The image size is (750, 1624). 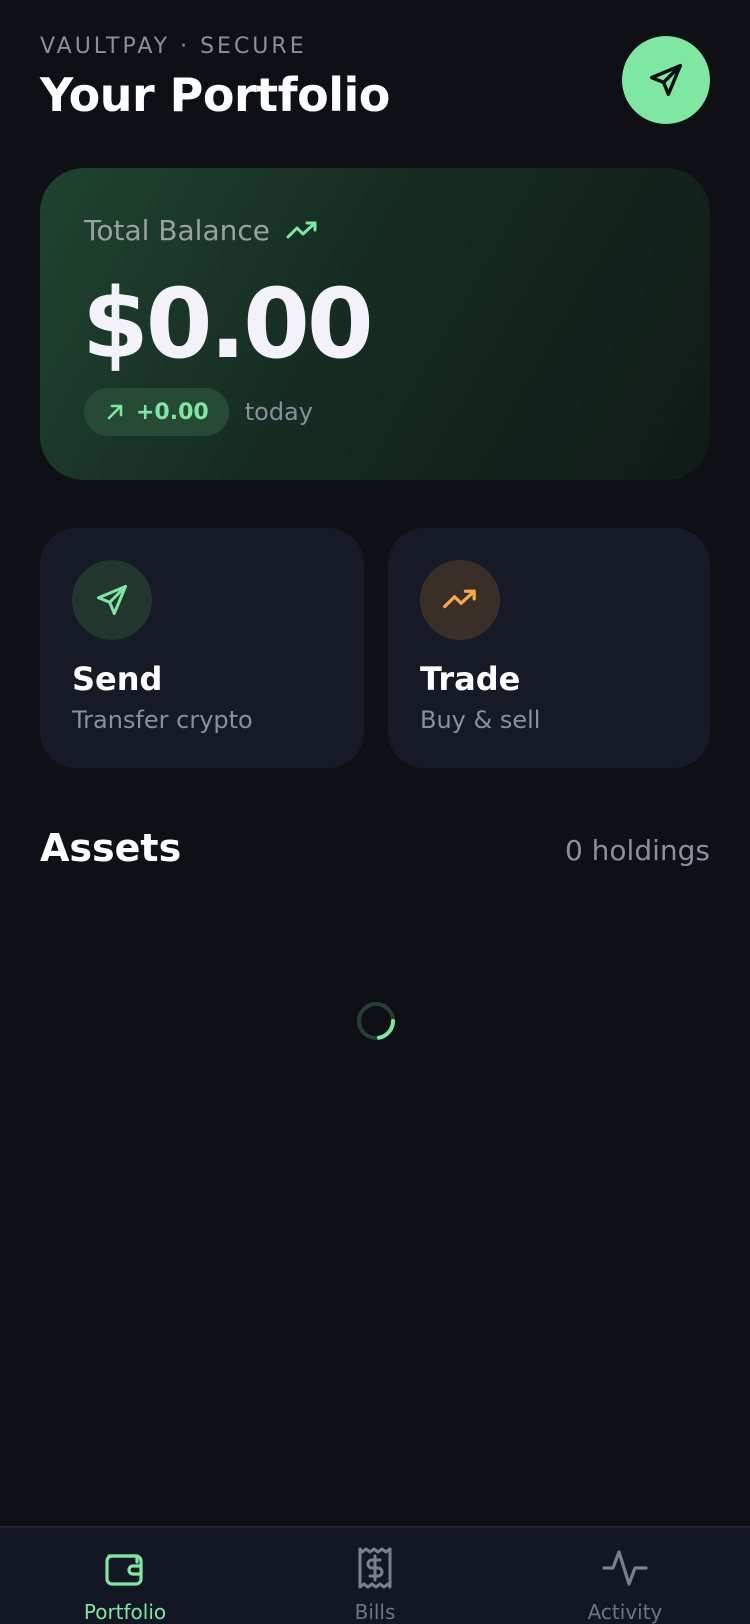 What do you see at coordinates (549, 648) in the screenshot?
I see `trade-action-card: Trade Buy & sell` at bounding box center [549, 648].